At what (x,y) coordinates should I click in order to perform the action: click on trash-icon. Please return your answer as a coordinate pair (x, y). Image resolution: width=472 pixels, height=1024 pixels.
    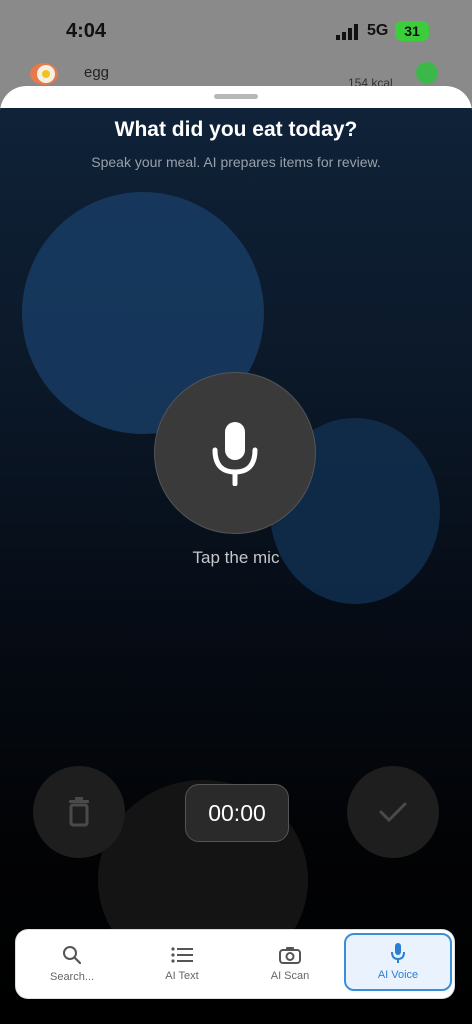
    Looking at the image, I should click on (79, 812).